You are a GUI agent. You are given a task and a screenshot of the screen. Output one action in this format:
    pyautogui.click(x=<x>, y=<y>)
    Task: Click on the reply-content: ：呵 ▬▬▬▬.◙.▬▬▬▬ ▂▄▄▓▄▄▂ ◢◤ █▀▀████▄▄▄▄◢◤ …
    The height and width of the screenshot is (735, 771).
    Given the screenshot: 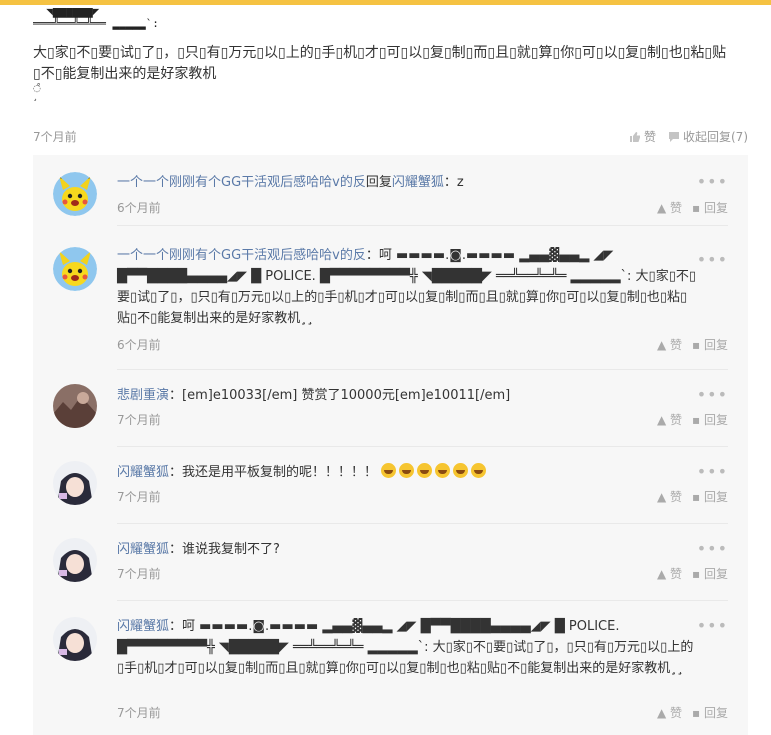 What is the action you would take?
    pyautogui.click(x=405, y=647)
    